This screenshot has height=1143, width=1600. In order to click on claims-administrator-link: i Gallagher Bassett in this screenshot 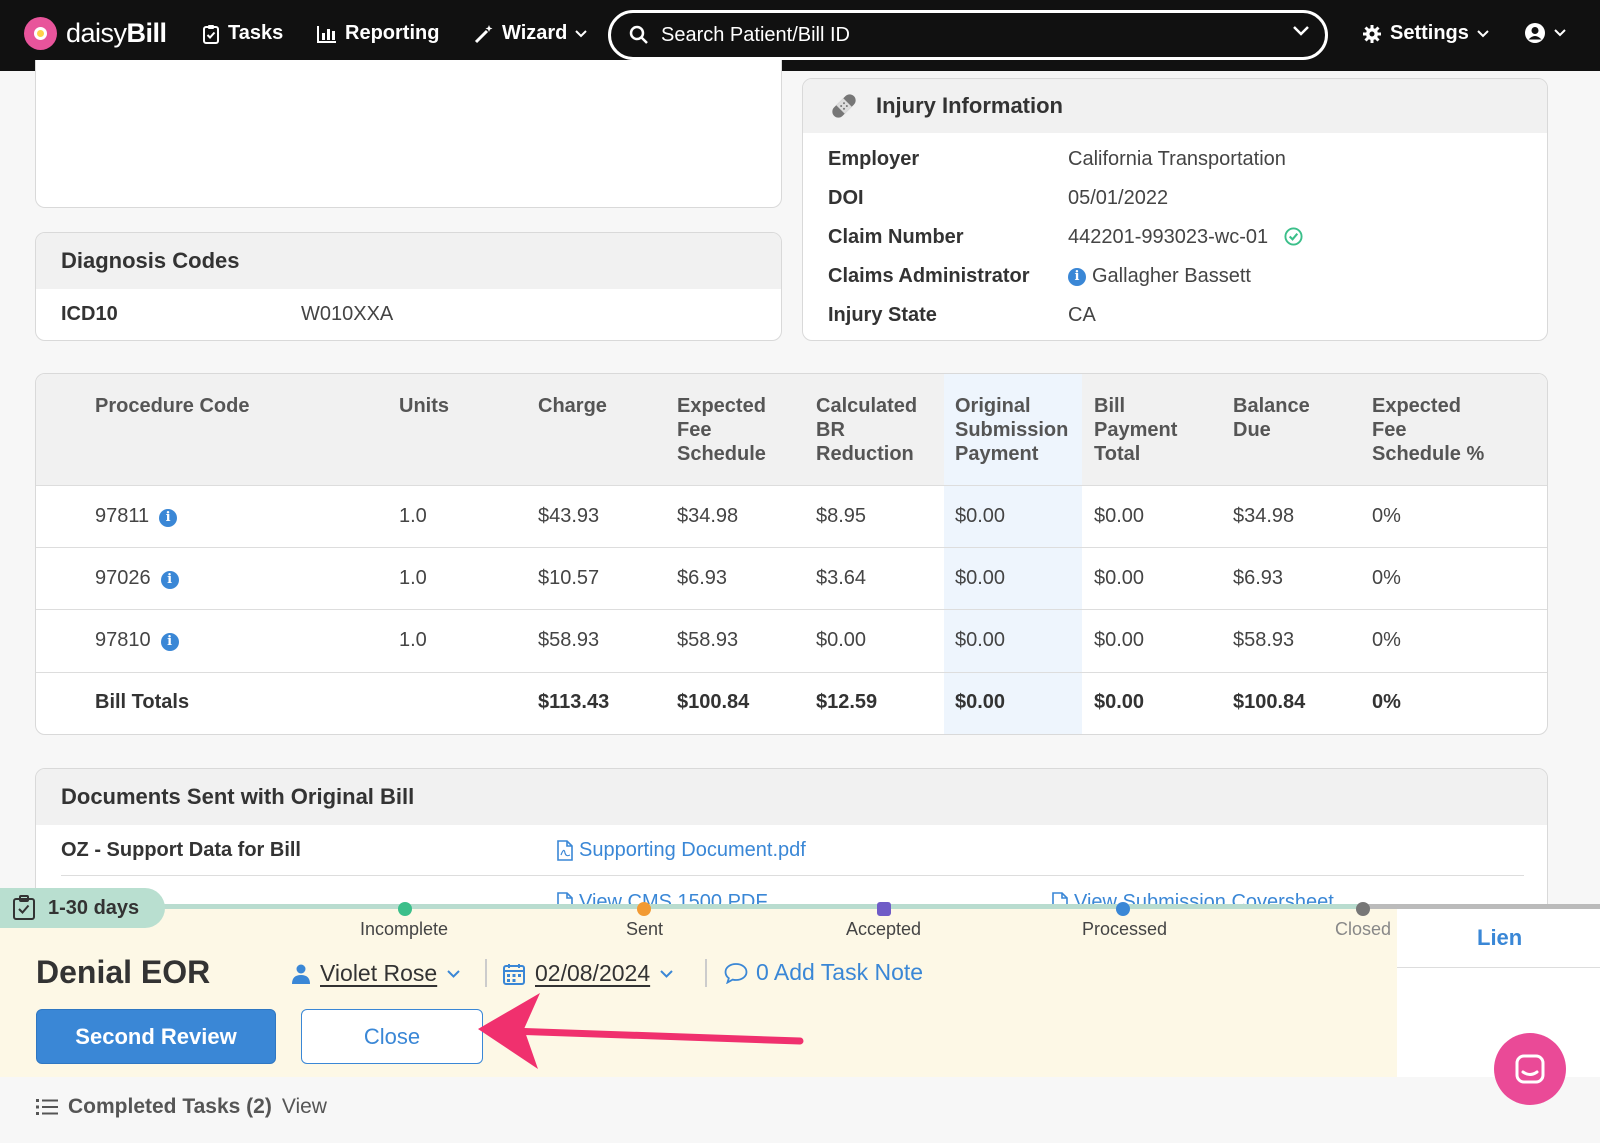, I will do `click(1159, 276)`.